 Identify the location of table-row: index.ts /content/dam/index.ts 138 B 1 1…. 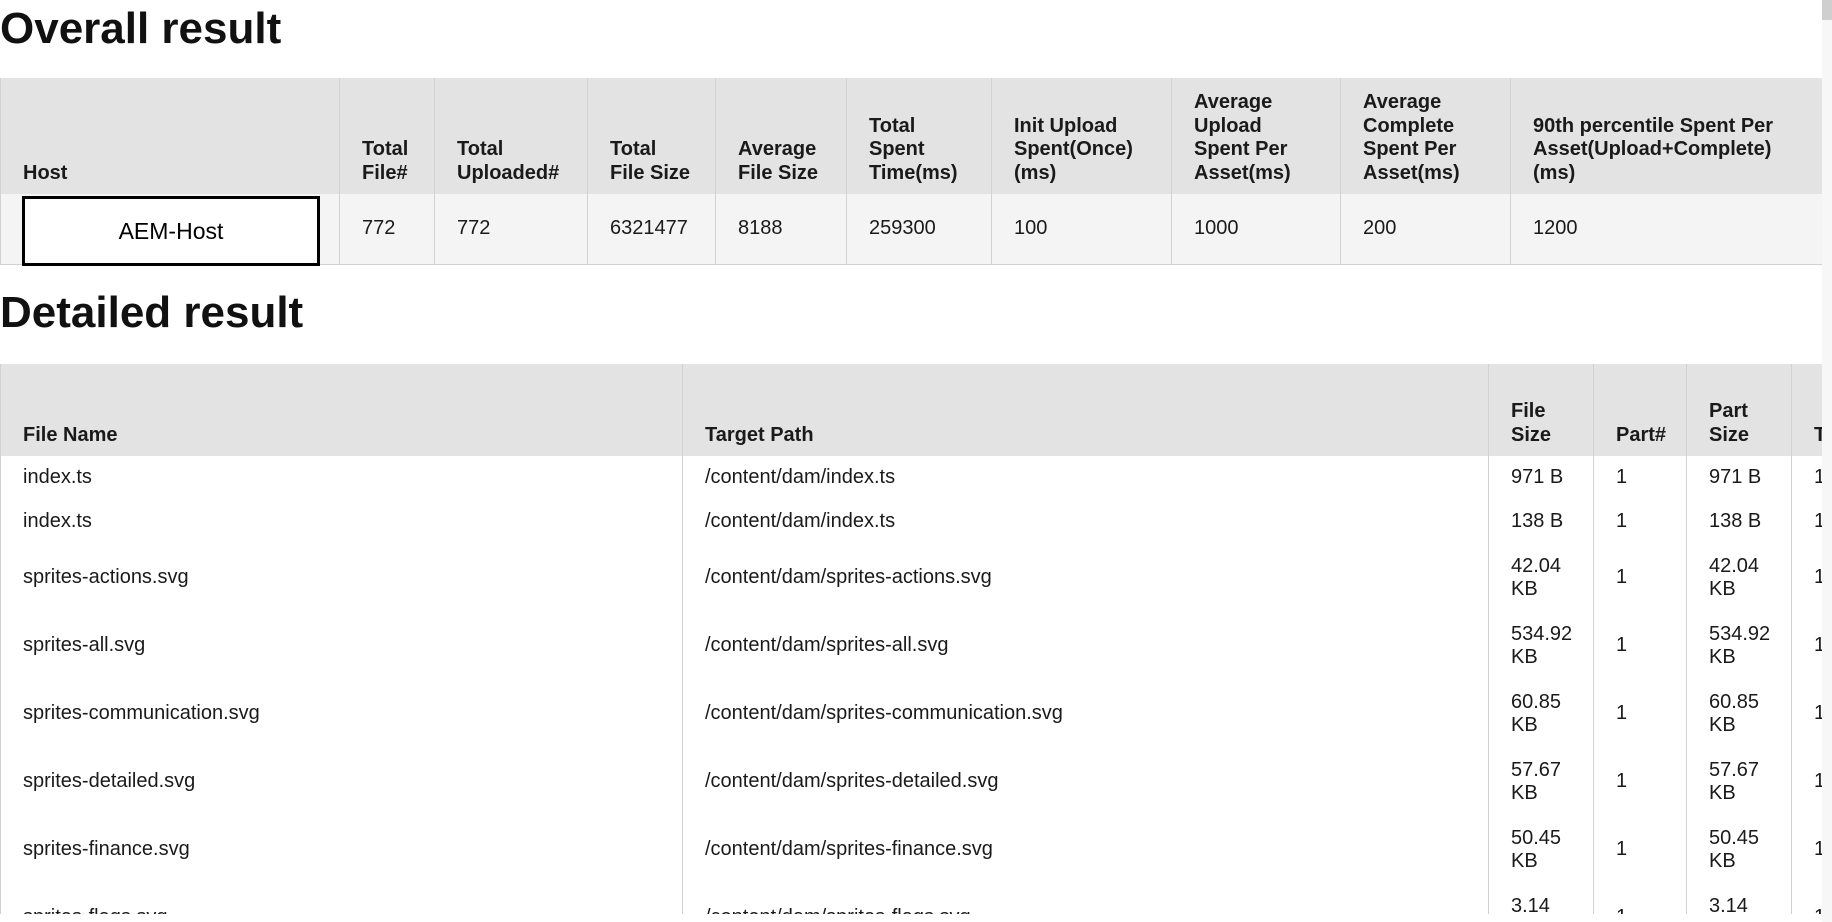
(912, 522).